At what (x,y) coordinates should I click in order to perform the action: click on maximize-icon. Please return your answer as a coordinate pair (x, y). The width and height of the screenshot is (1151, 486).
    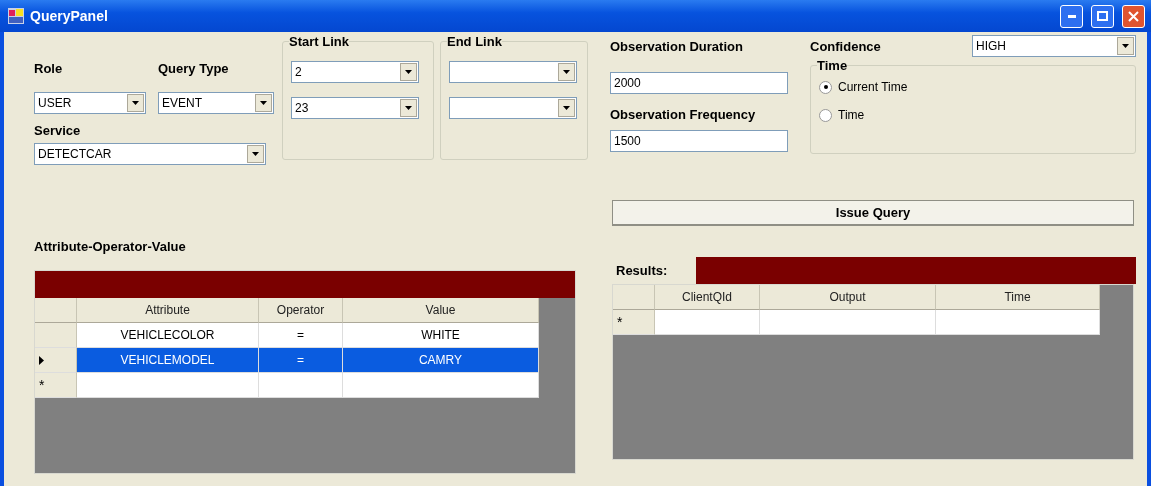
    Looking at the image, I should click on (1102, 16).